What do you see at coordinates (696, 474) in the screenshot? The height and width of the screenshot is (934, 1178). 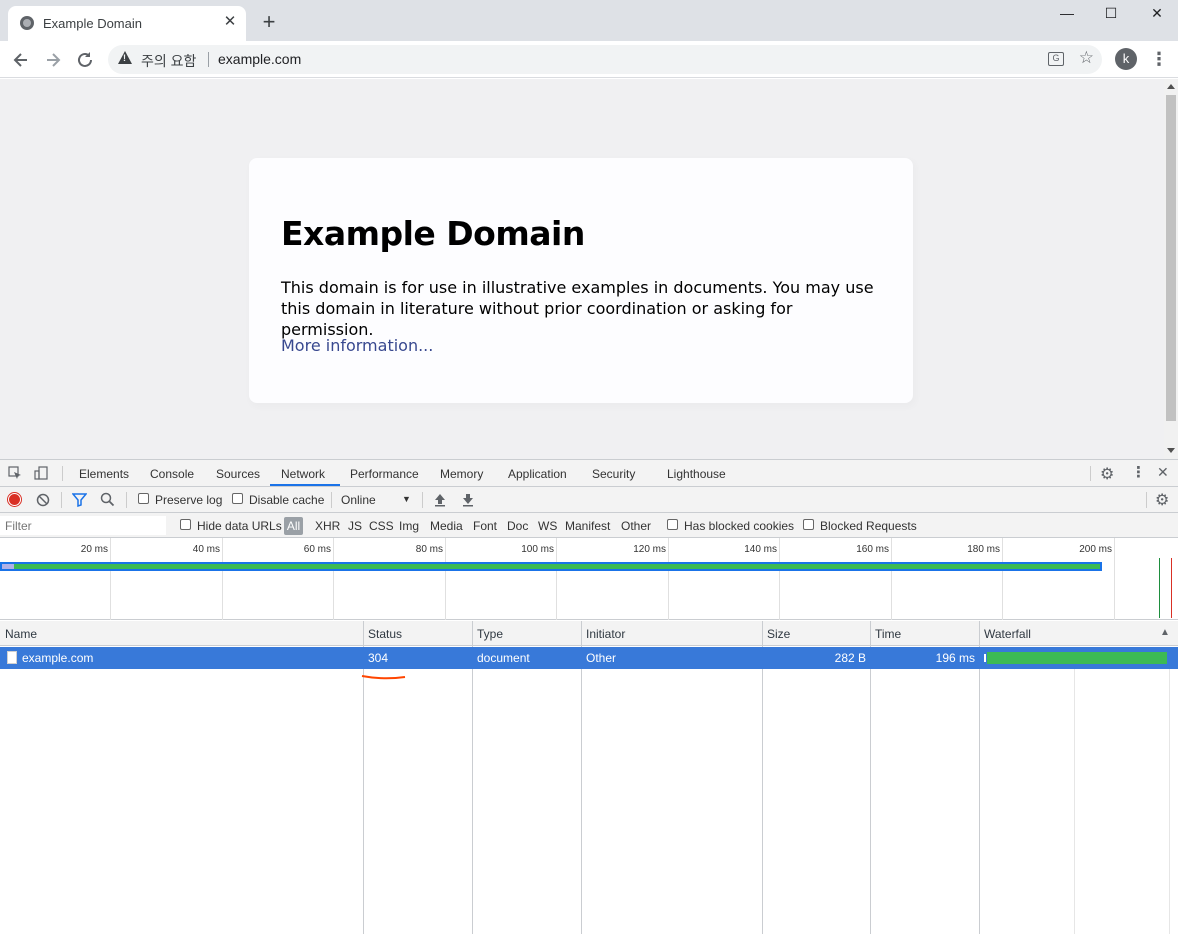 I see `tab-lighthouse: Lighthouse` at bounding box center [696, 474].